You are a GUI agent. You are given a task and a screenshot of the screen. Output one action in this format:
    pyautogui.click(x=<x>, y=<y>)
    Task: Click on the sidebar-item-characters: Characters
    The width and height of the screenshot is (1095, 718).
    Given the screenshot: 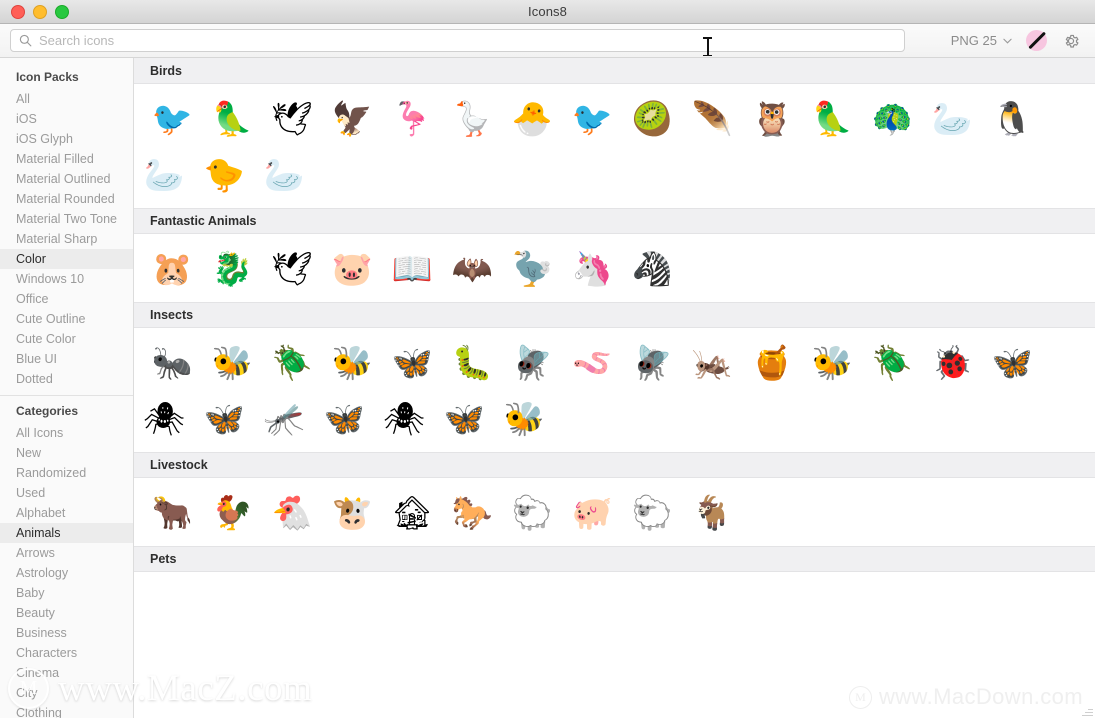 What is the action you would take?
    pyautogui.click(x=66, y=653)
    